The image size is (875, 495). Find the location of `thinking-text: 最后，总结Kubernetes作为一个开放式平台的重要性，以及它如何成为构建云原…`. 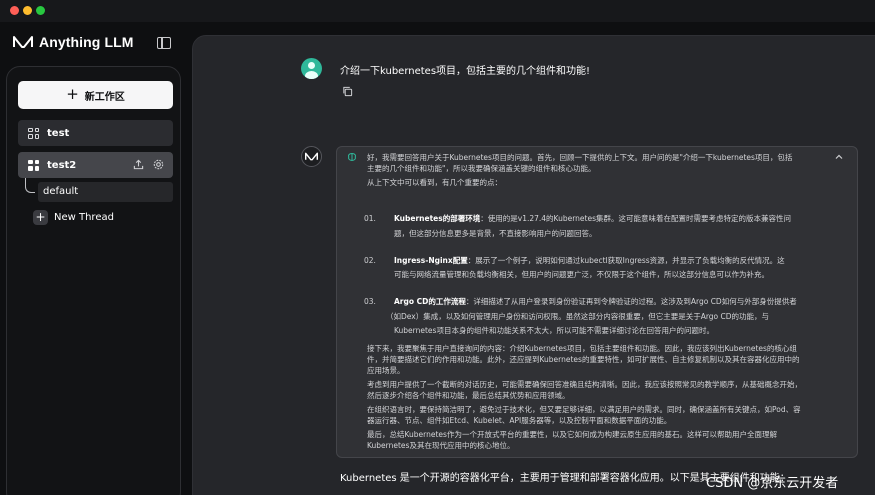

thinking-text: 最后，总结Kubernetes作为一个开放式平台的重要性，以及它如何成为构建云原… is located at coordinates (572, 434).